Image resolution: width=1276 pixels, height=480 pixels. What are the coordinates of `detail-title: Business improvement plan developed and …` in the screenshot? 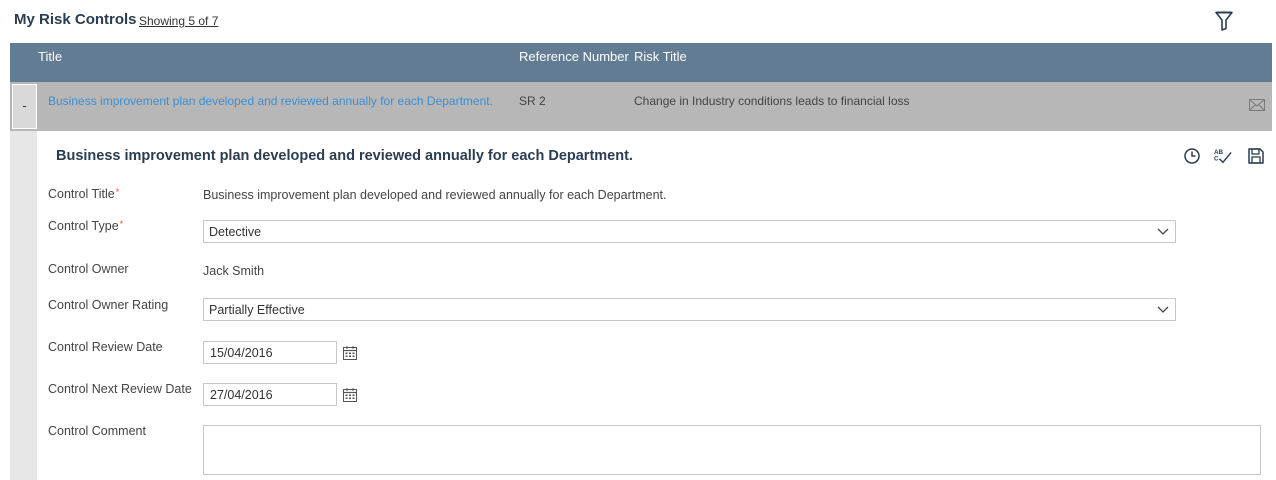 It's located at (344, 156).